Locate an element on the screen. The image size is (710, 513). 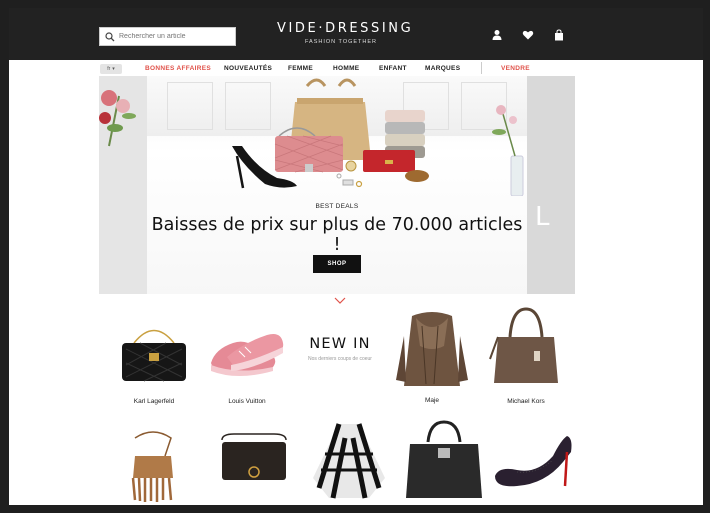
product-card: Maje is located at coordinates (432, 355).